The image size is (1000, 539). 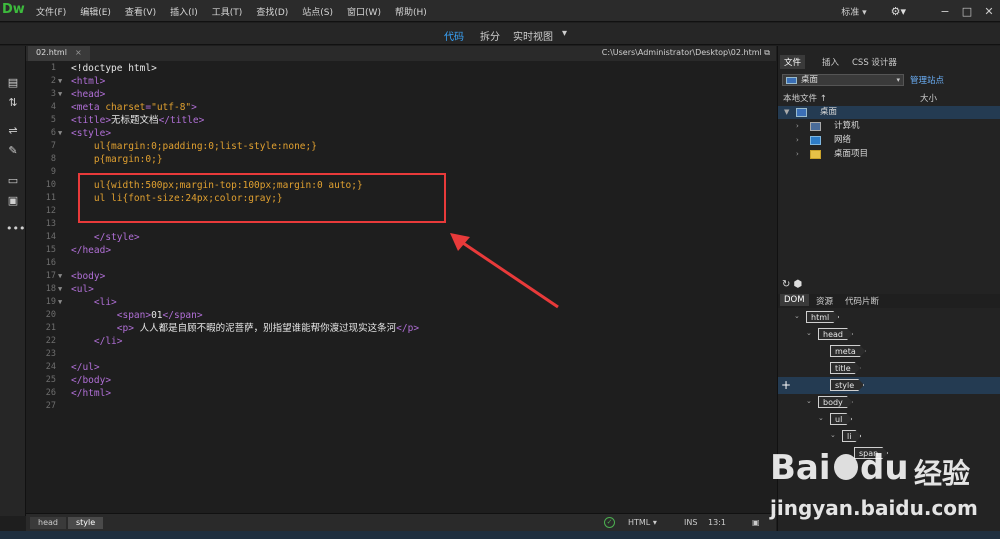 I want to click on dom-node-meta: meta, so click(x=848, y=351).